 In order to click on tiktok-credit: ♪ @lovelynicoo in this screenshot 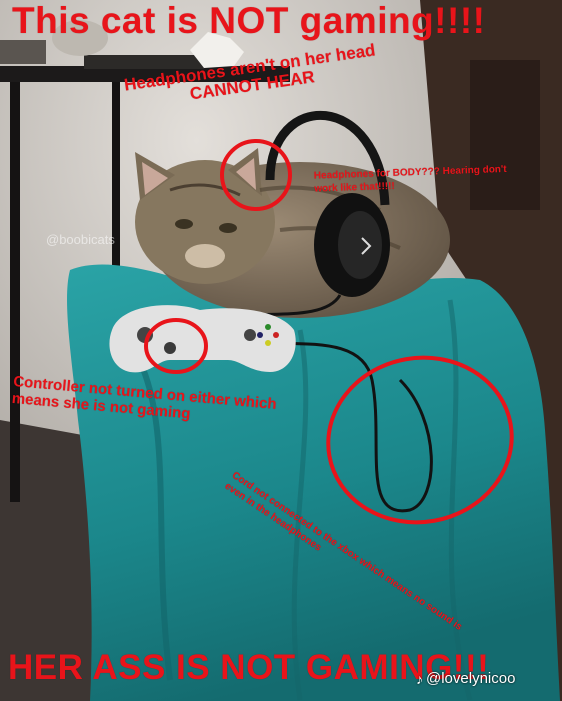, I will do `click(465, 678)`.